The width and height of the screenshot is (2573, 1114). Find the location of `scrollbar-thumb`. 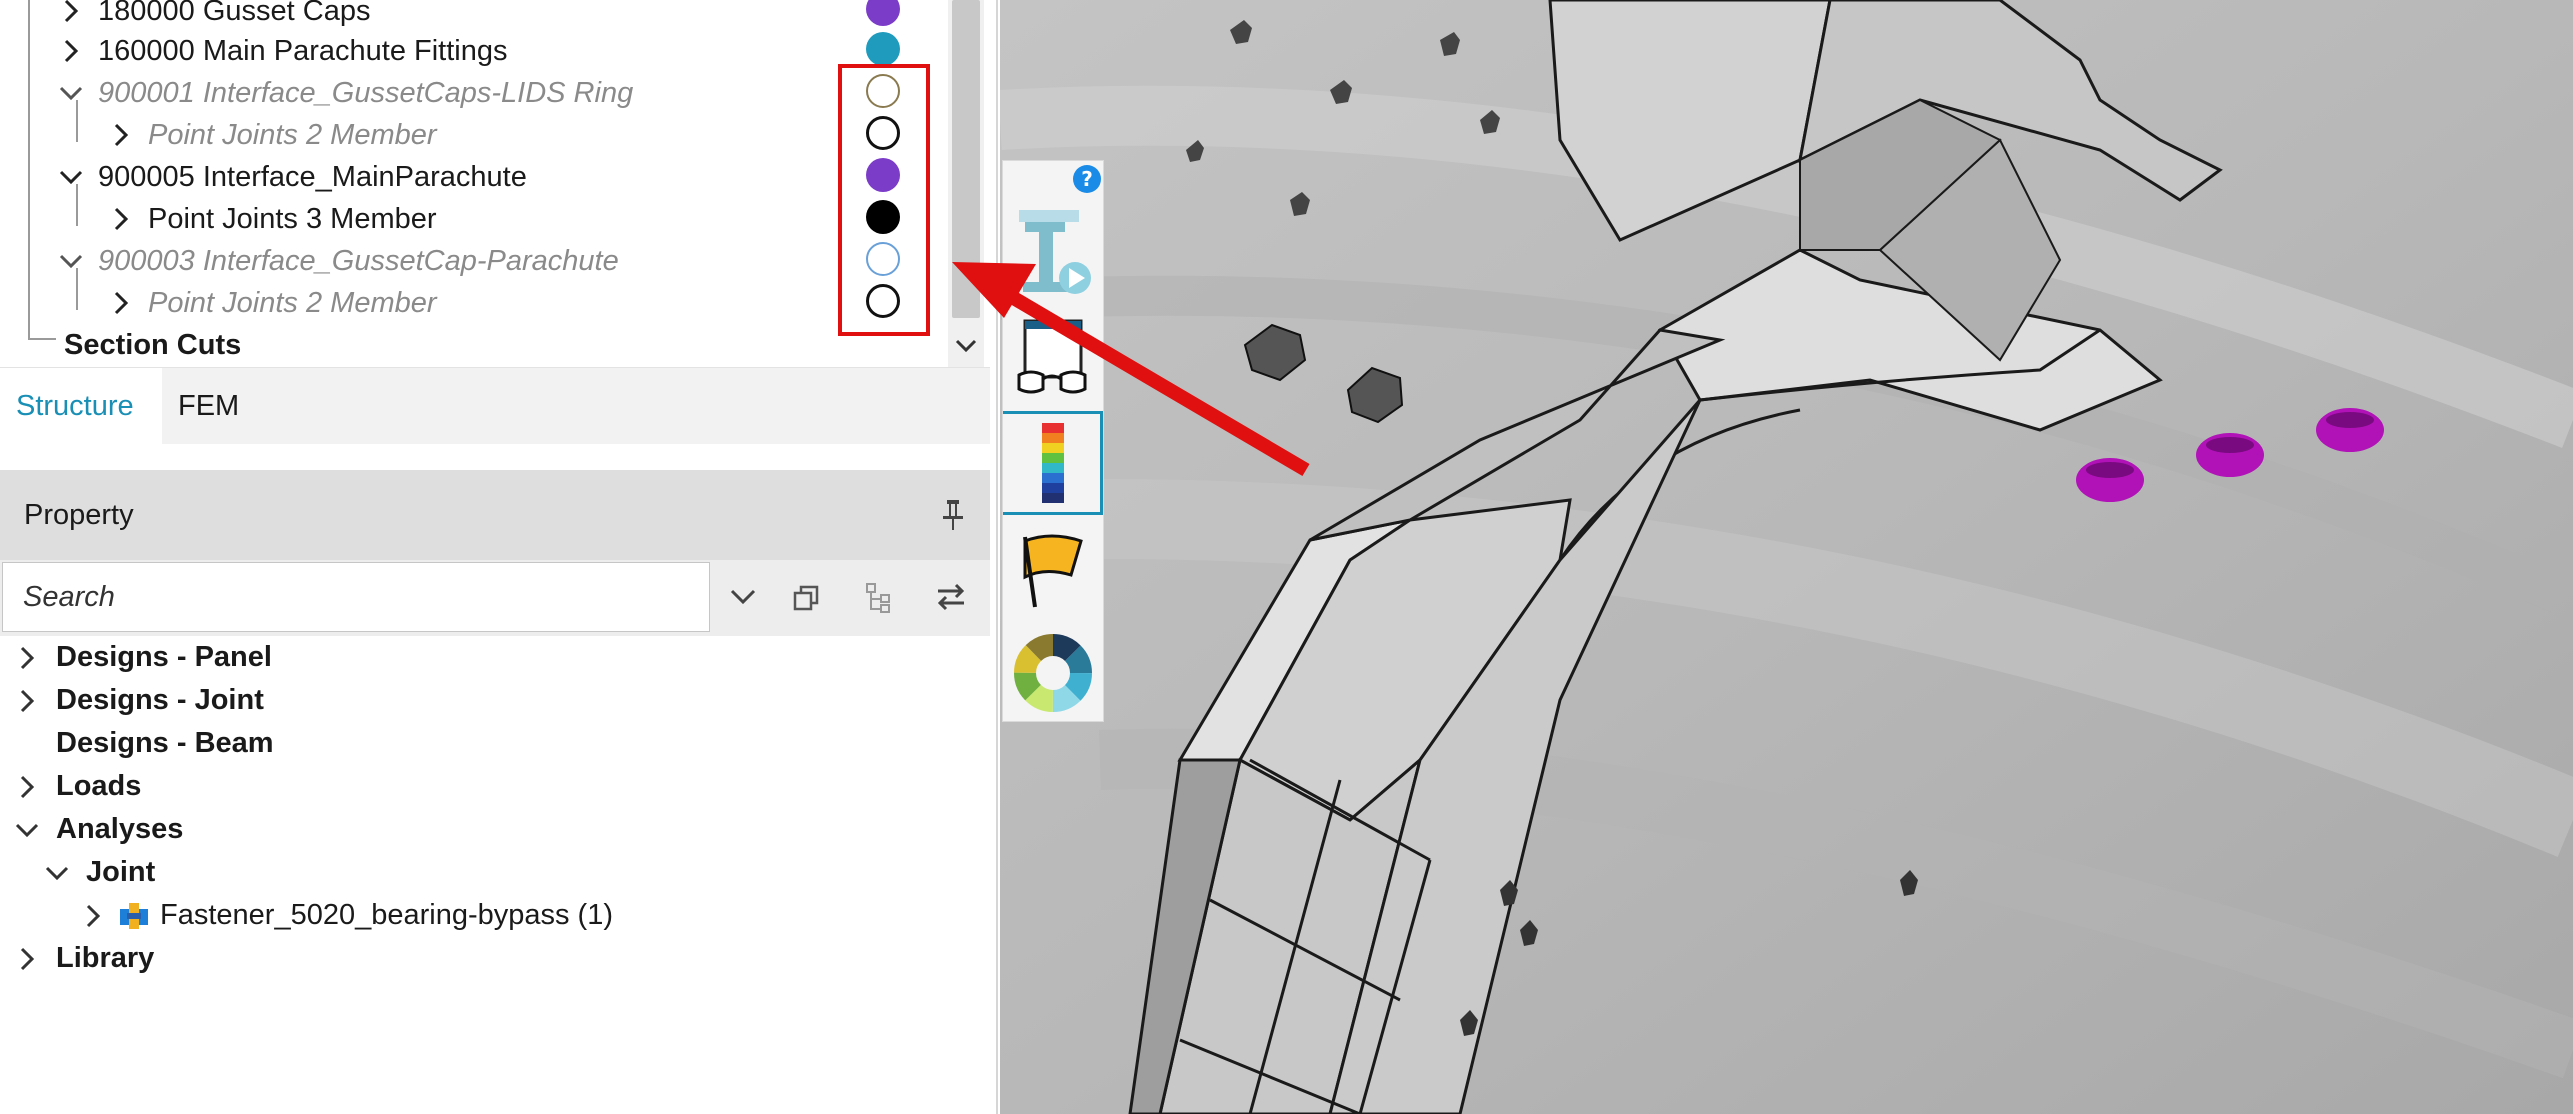

scrollbar-thumb is located at coordinates (966, 159).